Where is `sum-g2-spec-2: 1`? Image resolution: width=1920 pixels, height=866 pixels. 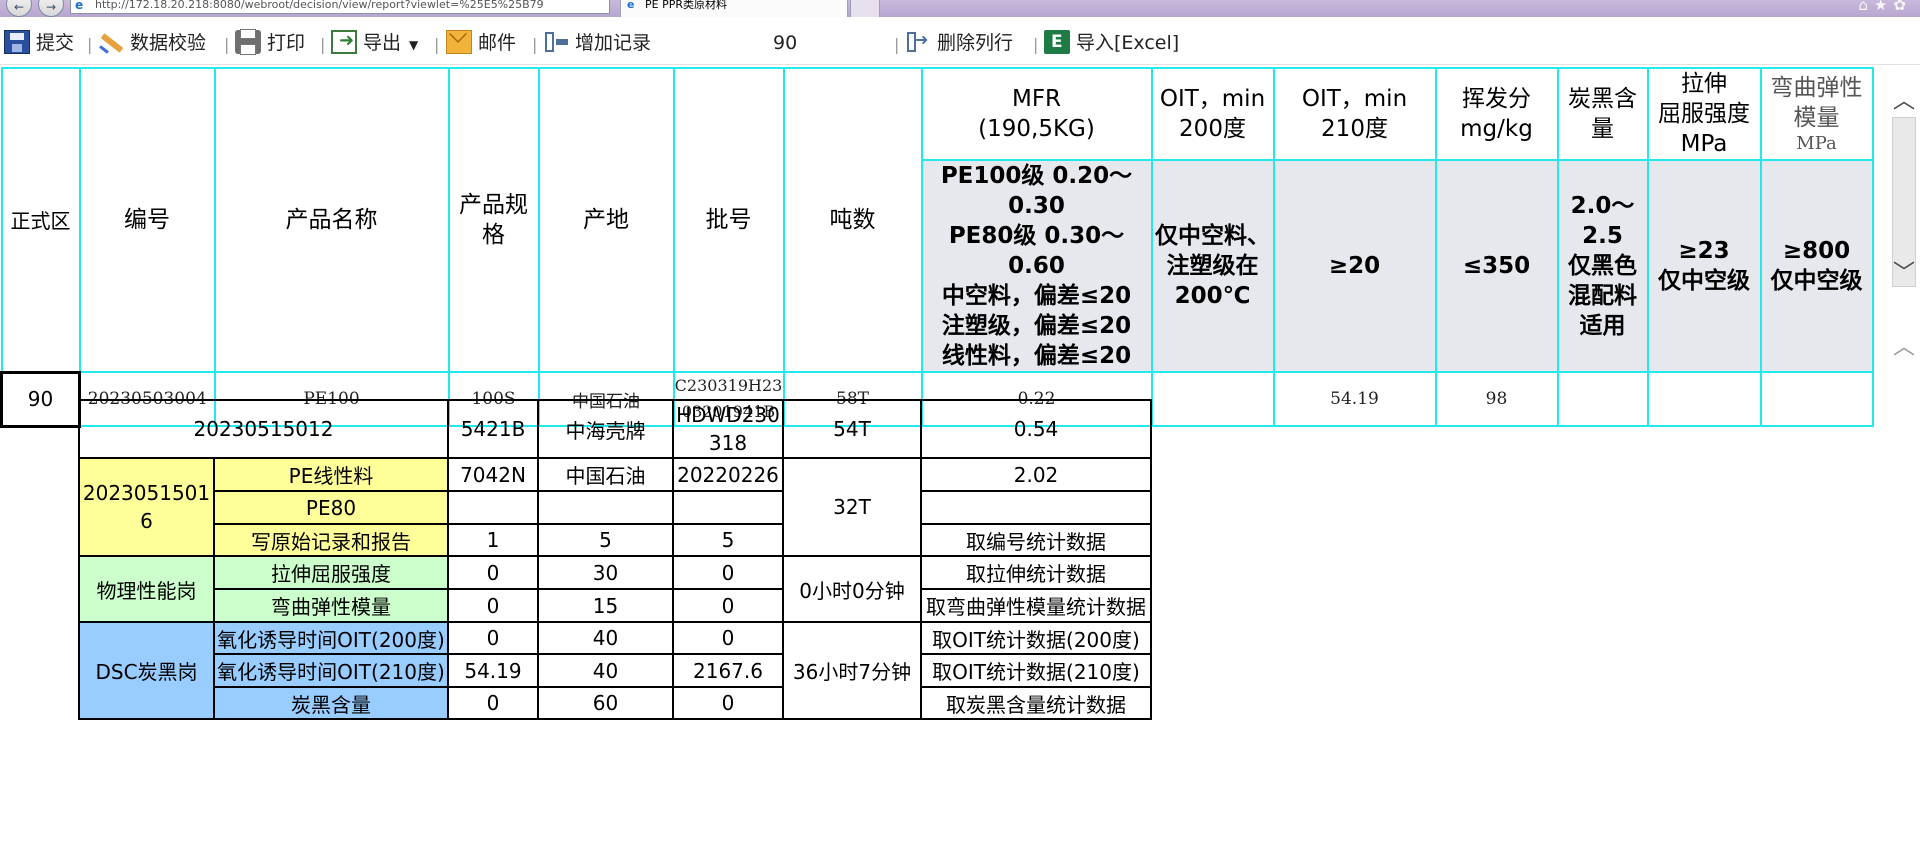
sum-g2-spec-2: 1 is located at coordinates (493, 540).